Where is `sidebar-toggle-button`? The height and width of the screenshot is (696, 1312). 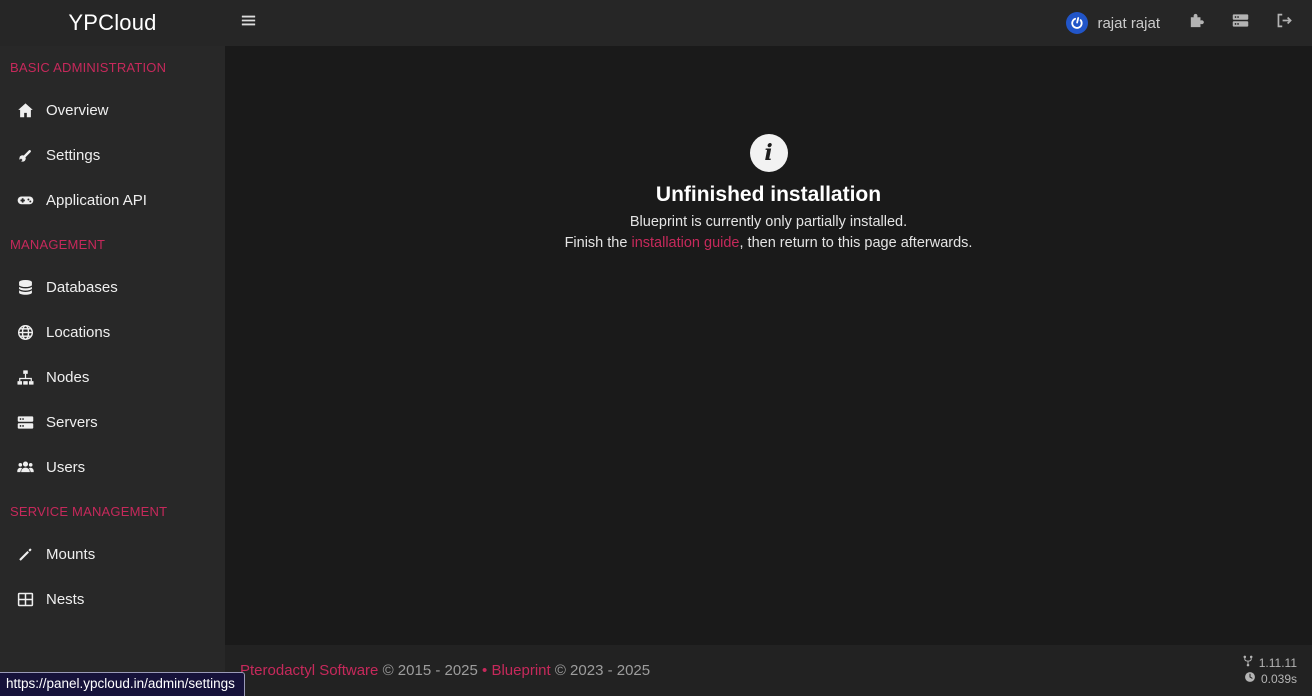 sidebar-toggle-button is located at coordinates (248, 23).